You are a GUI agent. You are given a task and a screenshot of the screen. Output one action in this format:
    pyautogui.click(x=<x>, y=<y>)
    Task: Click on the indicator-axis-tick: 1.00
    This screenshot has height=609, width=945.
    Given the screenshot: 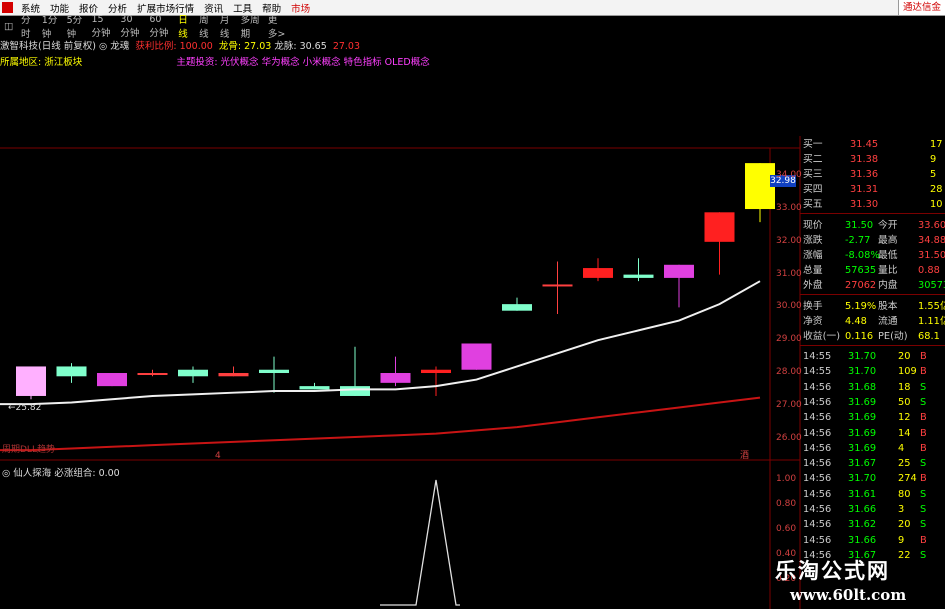 What is the action you would take?
    pyautogui.click(x=786, y=479)
    